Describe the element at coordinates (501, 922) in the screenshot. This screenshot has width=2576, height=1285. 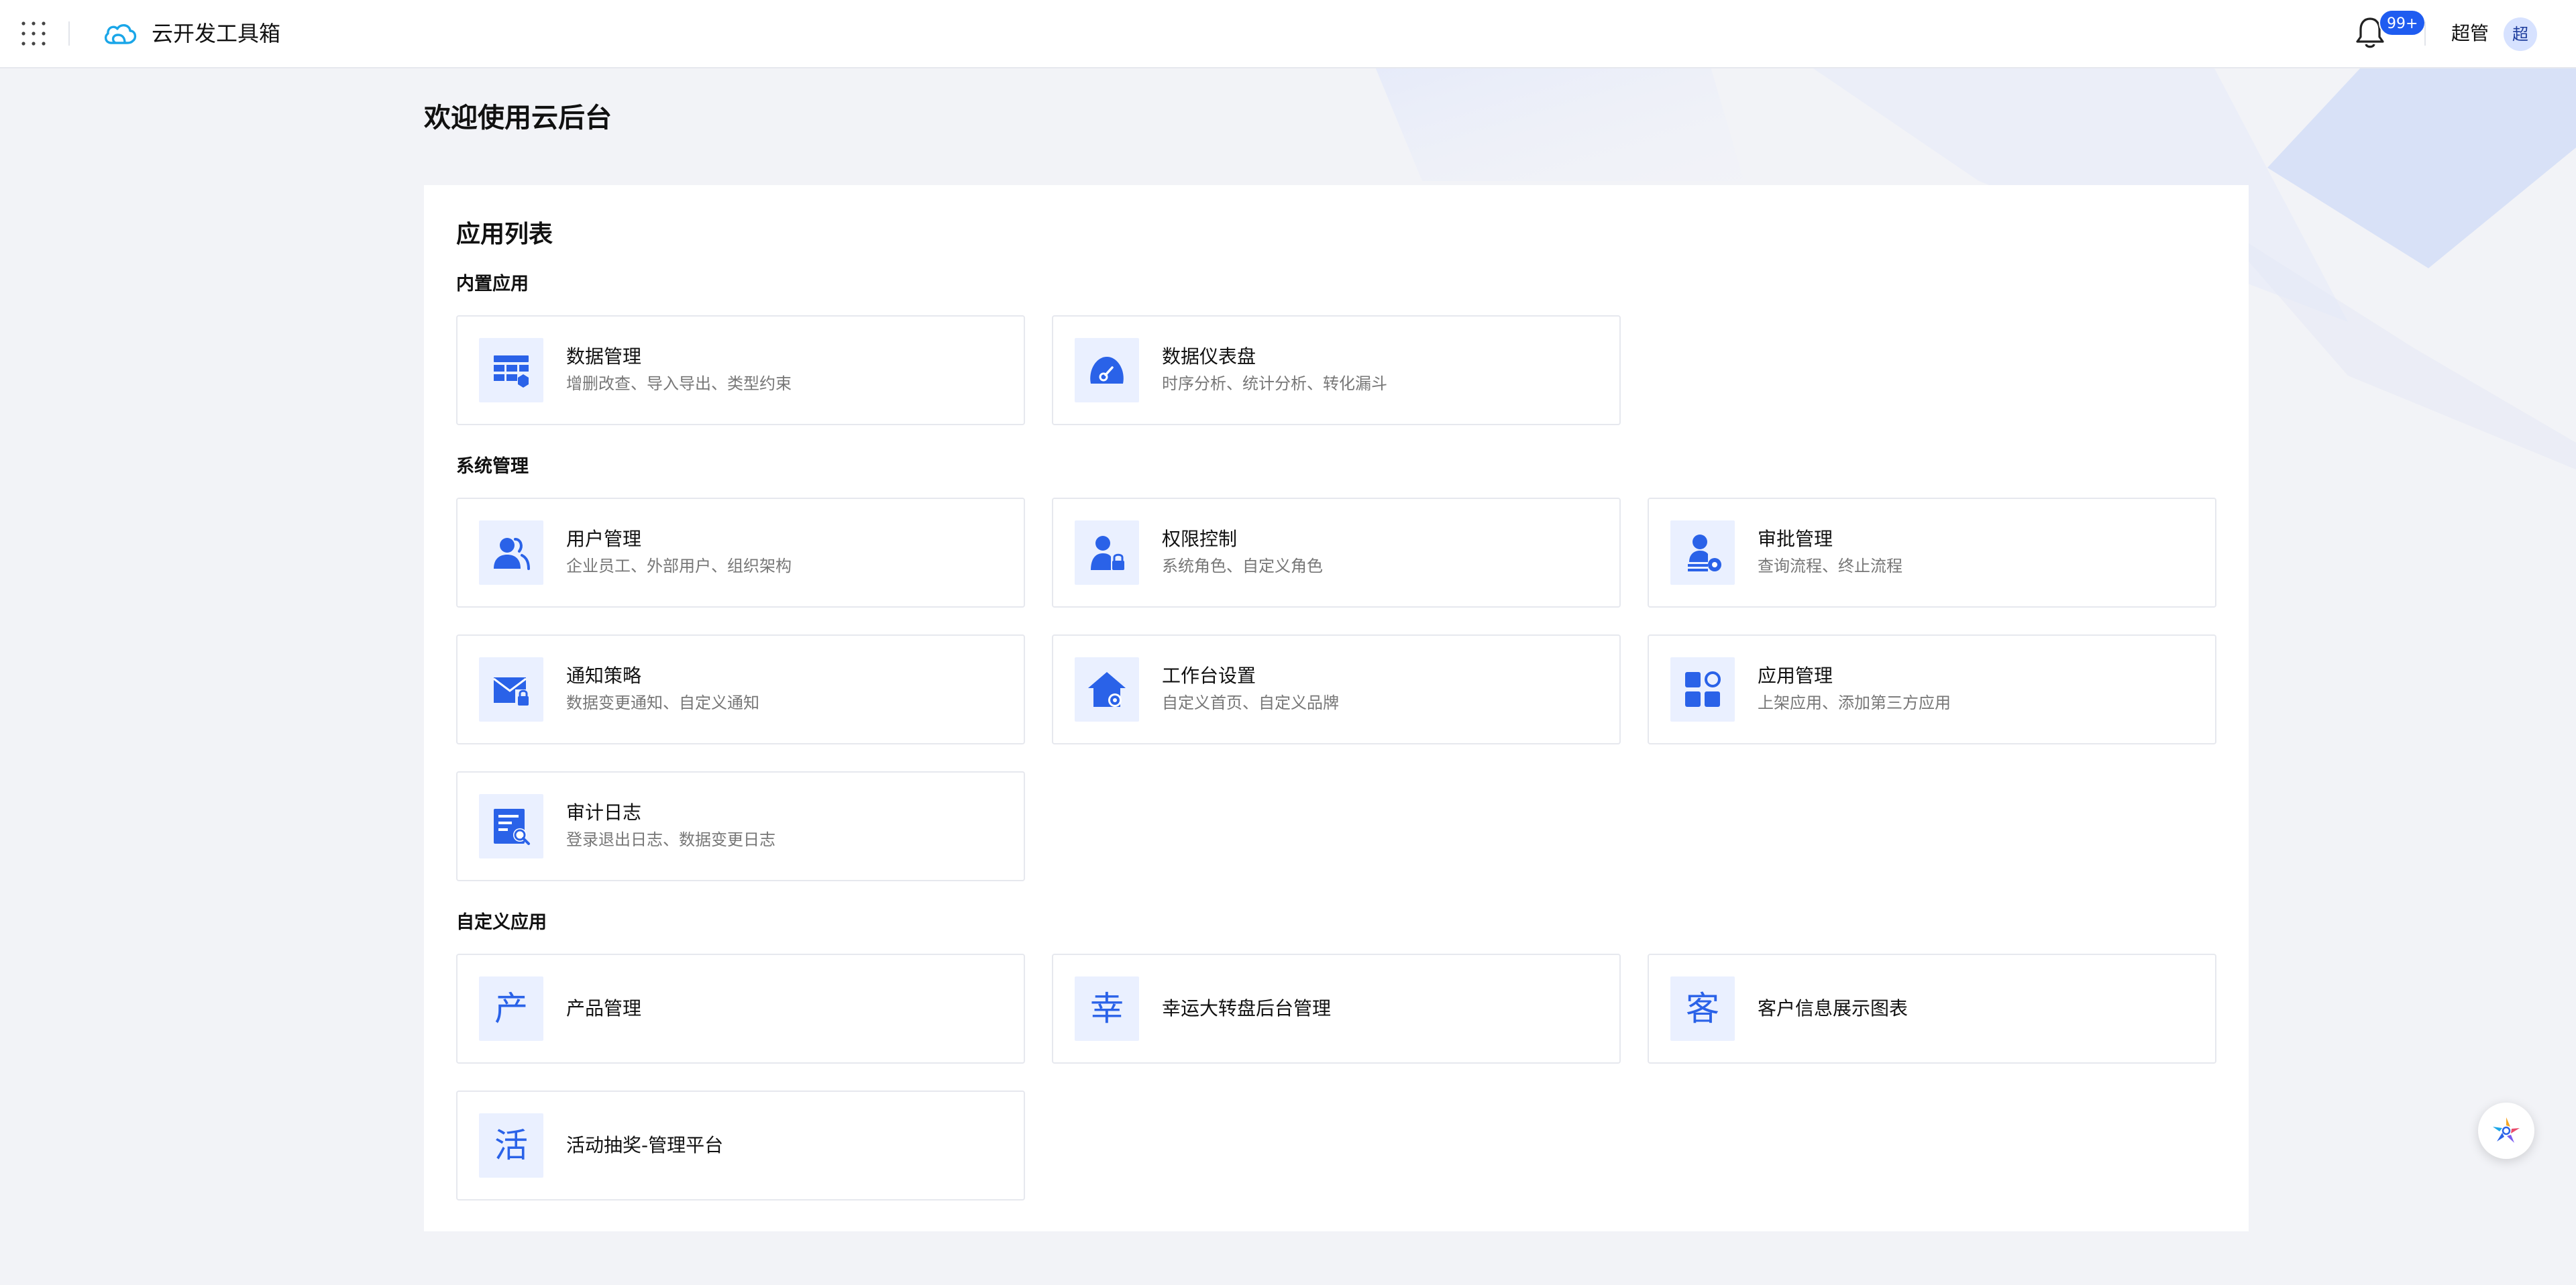
I see `section-title-custom: 自定义应用` at that location.